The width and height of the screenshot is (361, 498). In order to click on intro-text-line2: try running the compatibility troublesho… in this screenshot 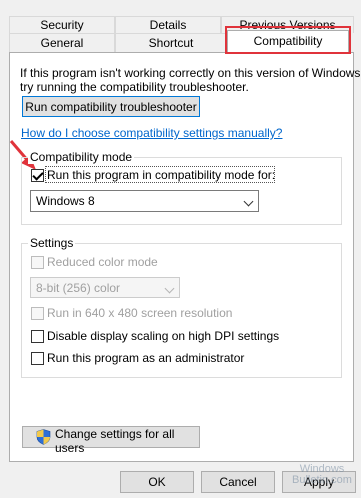, I will do `click(134, 87)`.